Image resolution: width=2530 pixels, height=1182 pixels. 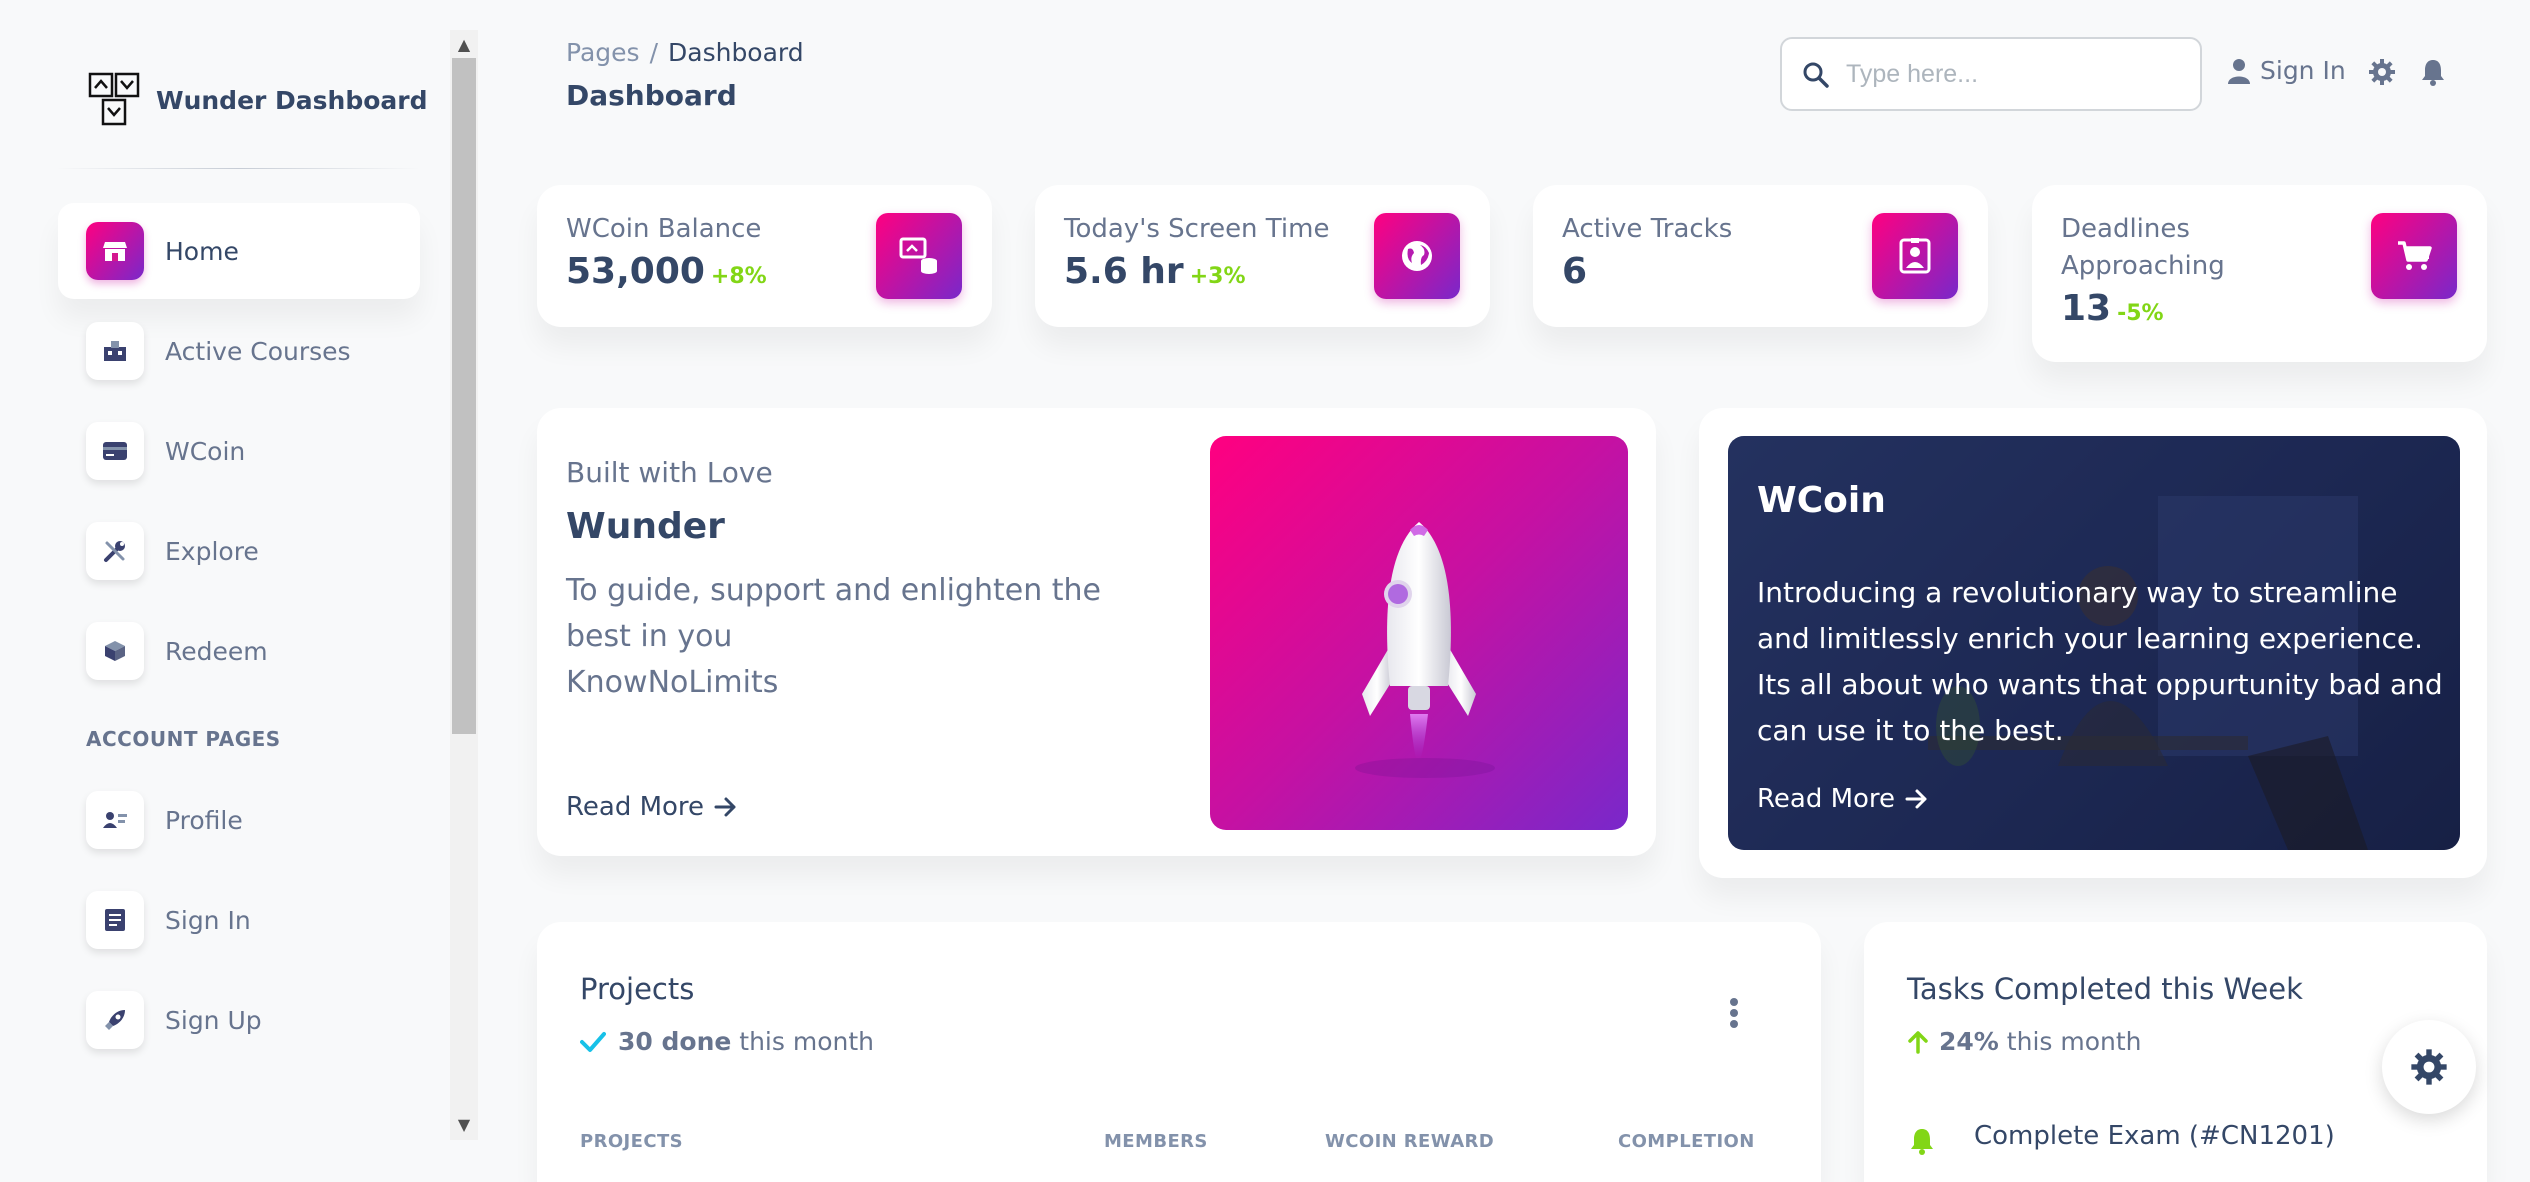 What do you see at coordinates (1916, 799) in the screenshot?
I see `arrow-right-icon` at bounding box center [1916, 799].